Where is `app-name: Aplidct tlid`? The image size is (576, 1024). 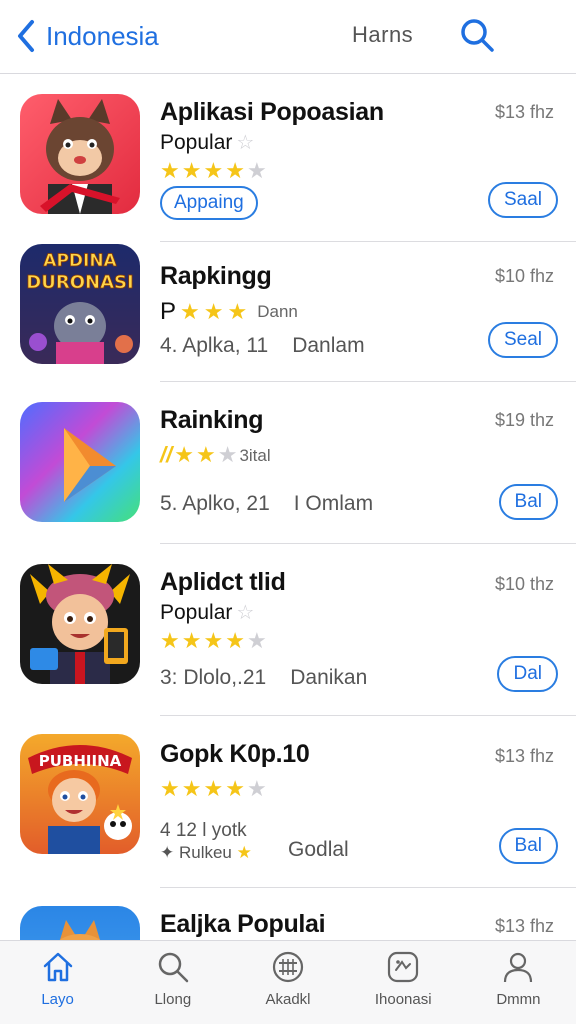 app-name: Aplidct tlid is located at coordinates (223, 582).